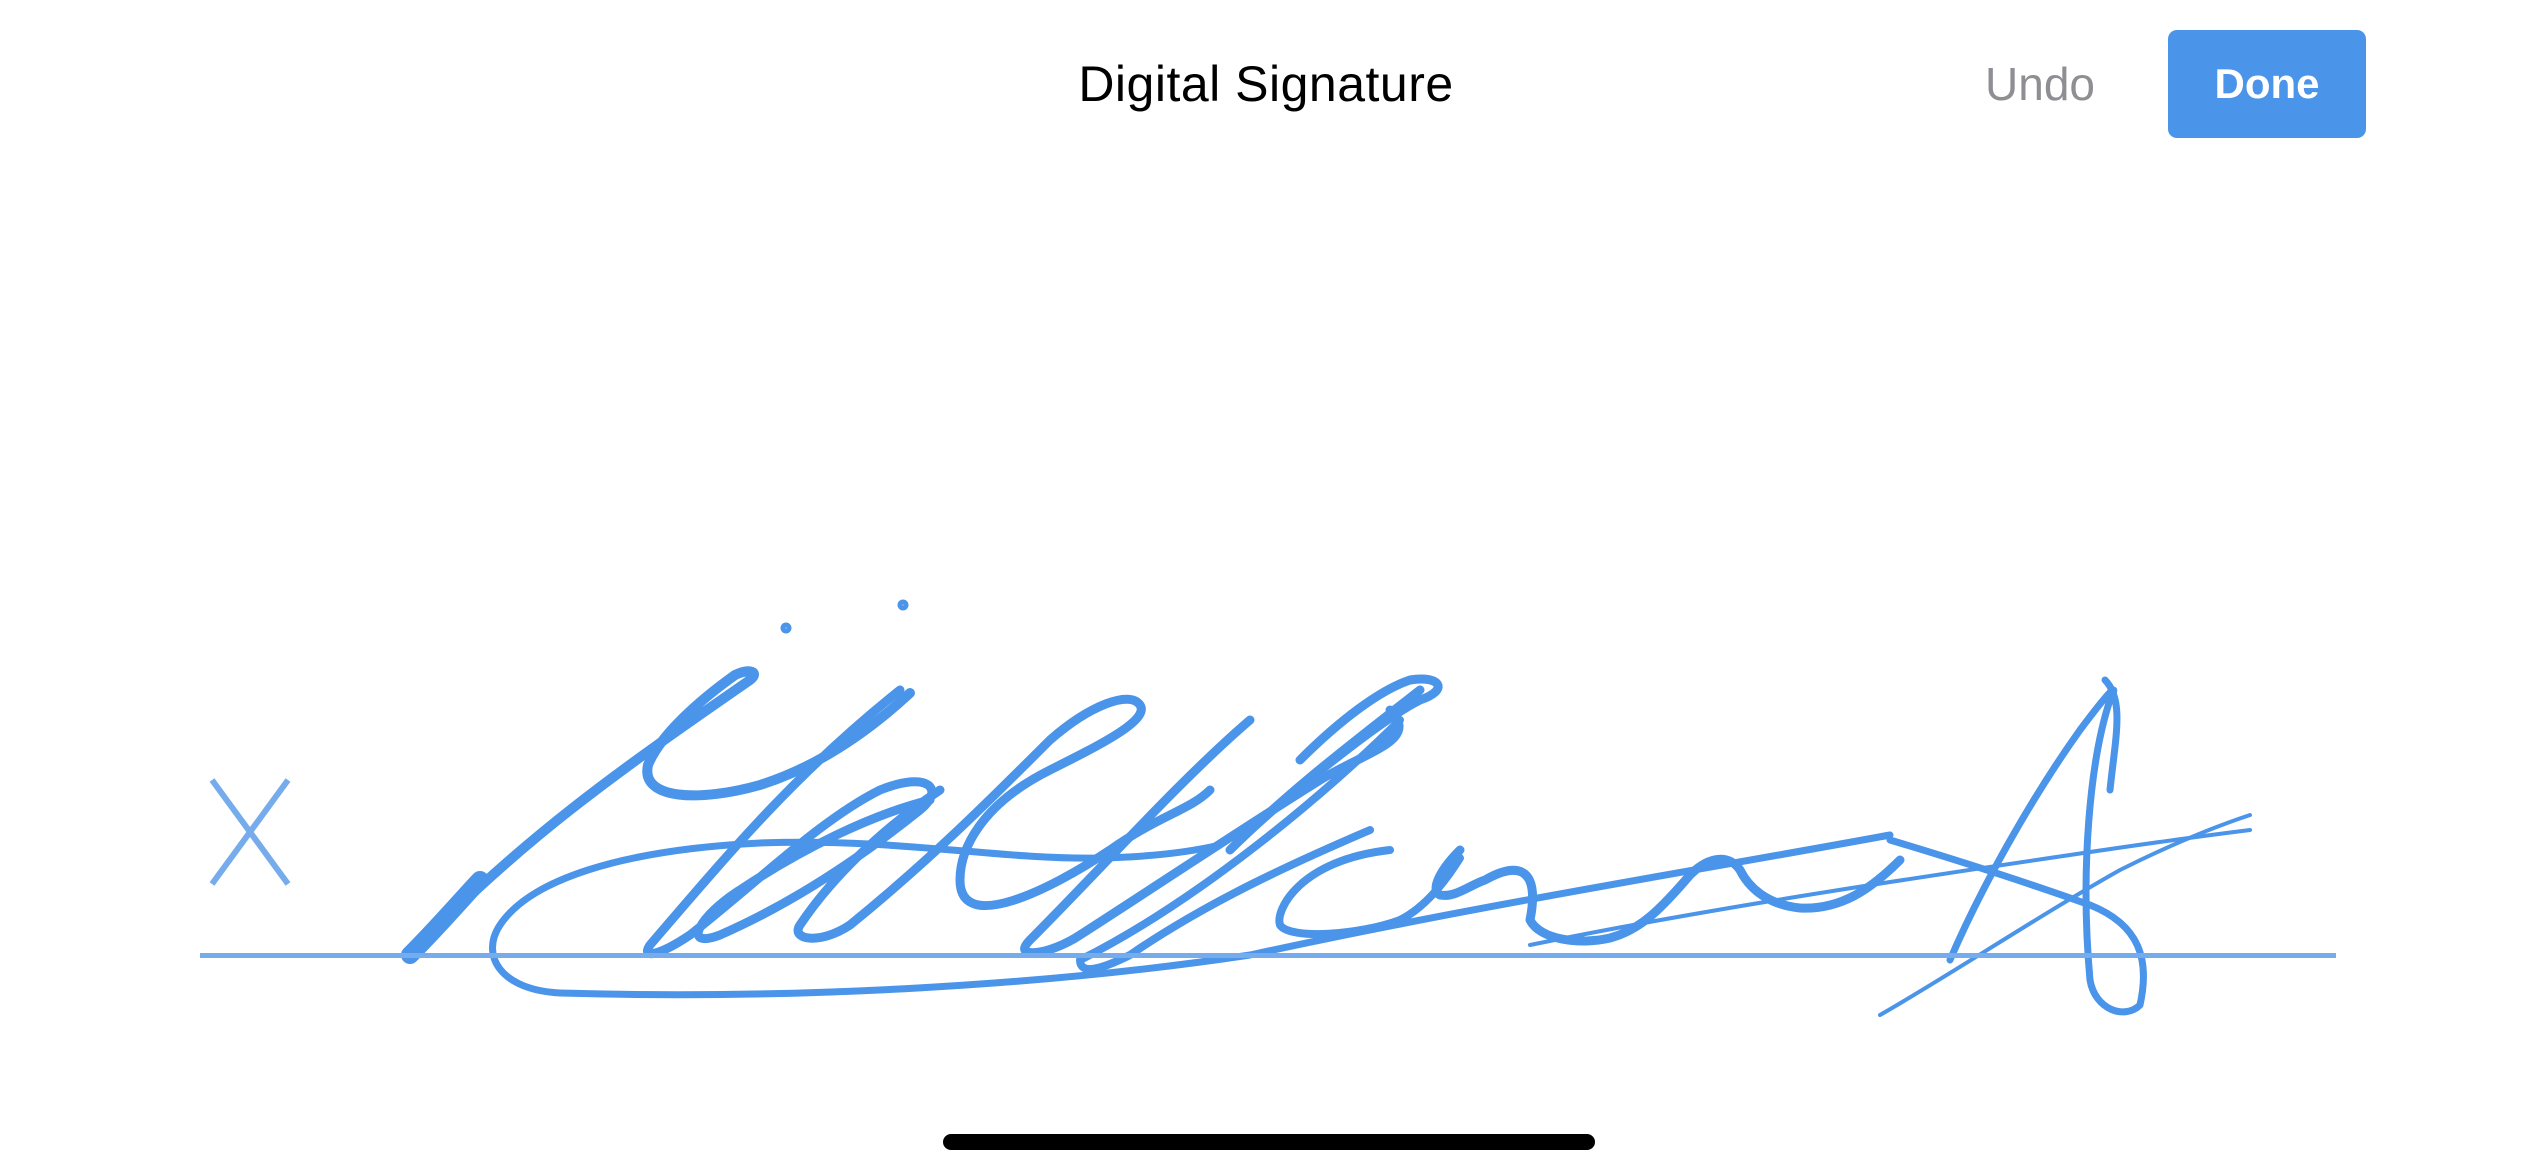 This screenshot has height=1170, width=2532. Describe the element at coordinates (2040, 84) in the screenshot. I see `undo-button: Undo` at that location.